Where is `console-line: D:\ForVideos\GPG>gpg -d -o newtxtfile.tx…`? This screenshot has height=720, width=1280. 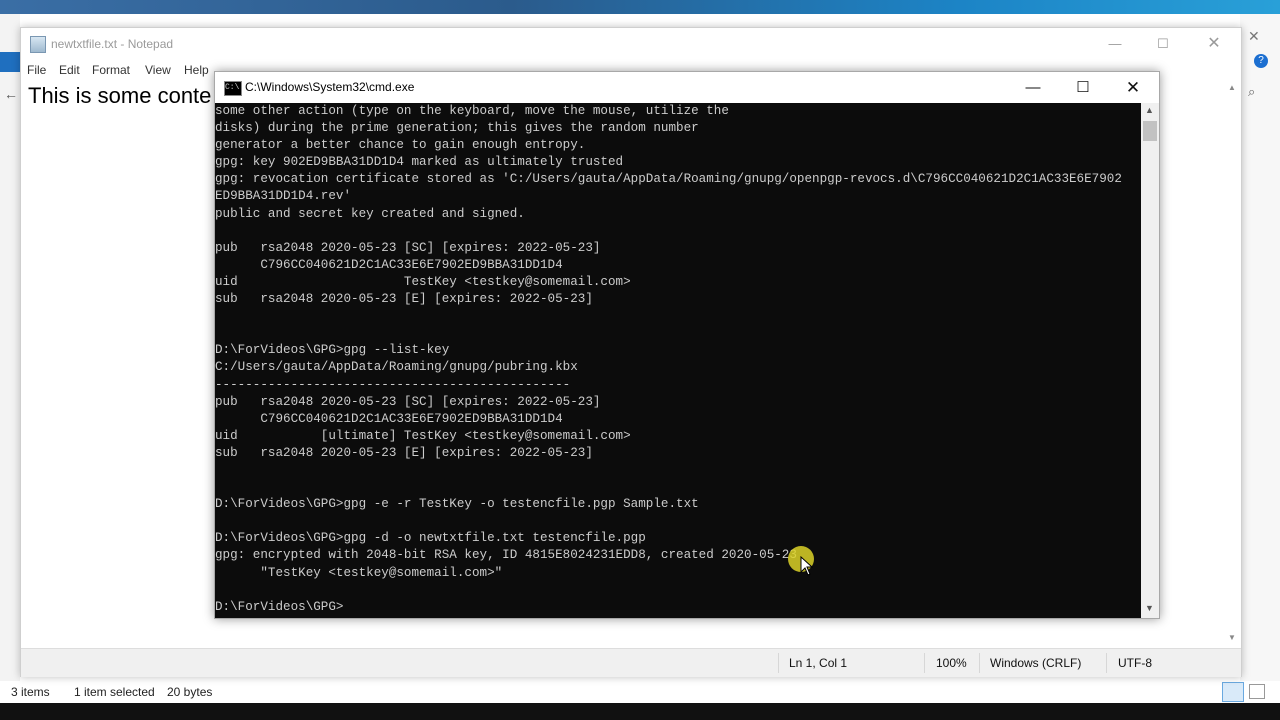 console-line: D:\ForVideos\GPG>gpg -d -o newtxtfile.tx… is located at coordinates (430, 538).